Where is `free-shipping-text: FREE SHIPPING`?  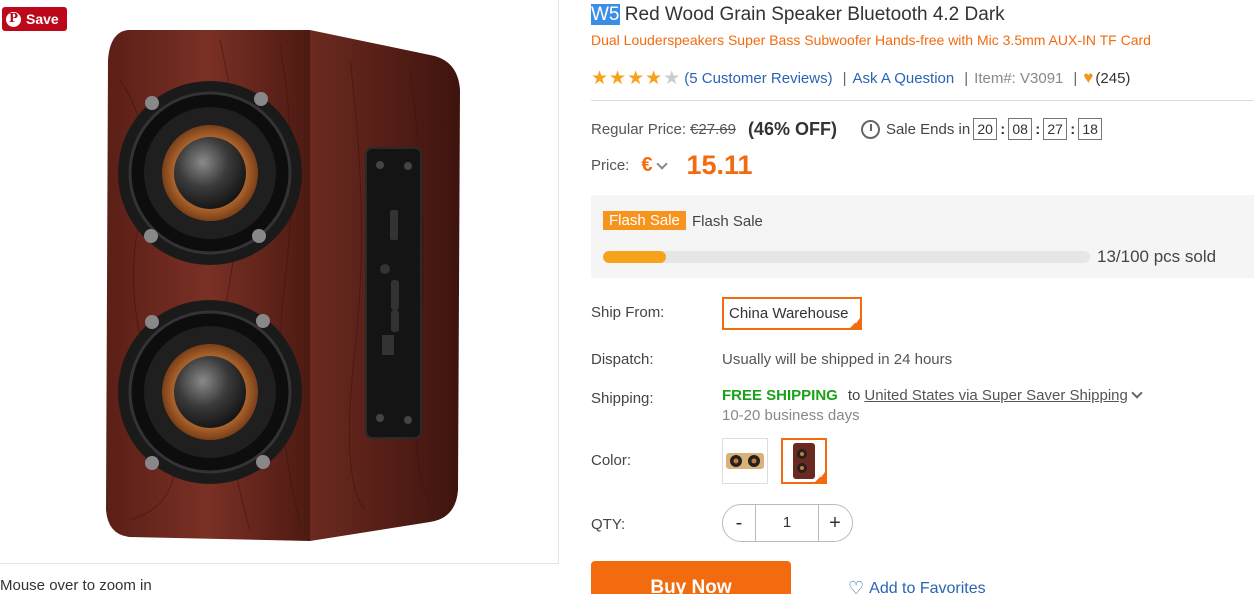
free-shipping-text: FREE SHIPPING is located at coordinates (780, 395).